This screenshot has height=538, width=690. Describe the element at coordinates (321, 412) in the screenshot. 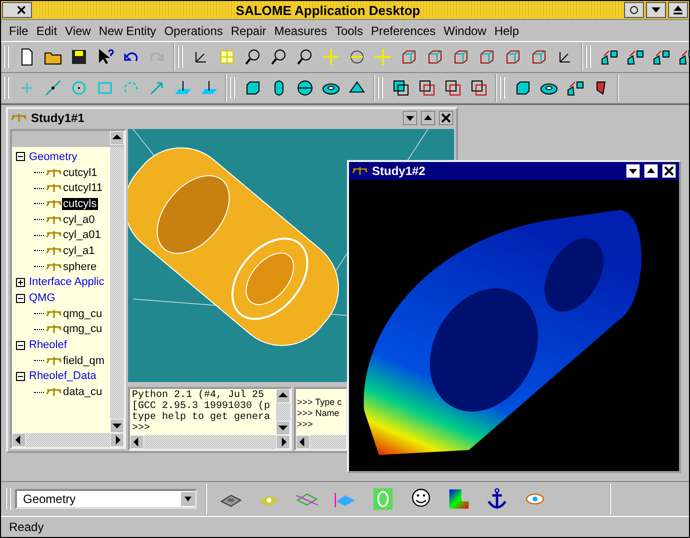

I see `message-console: >>> Type c >>> Name >>>` at that location.